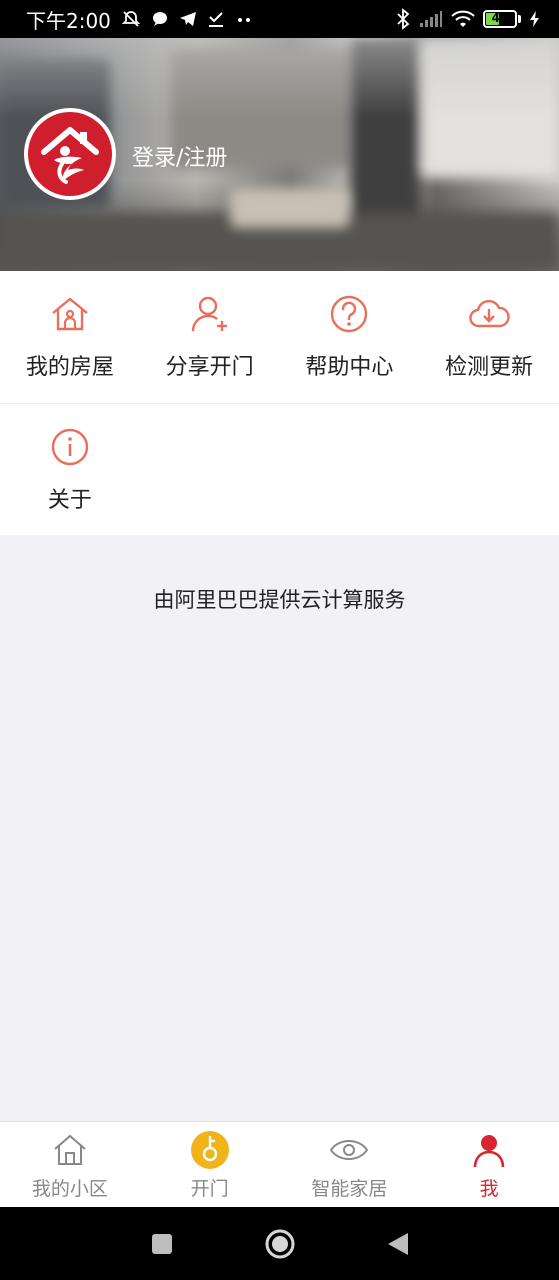 The height and width of the screenshot is (1280, 559). What do you see at coordinates (349, 314) in the screenshot?
I see `help-icon` at bounding box center [349, 314].